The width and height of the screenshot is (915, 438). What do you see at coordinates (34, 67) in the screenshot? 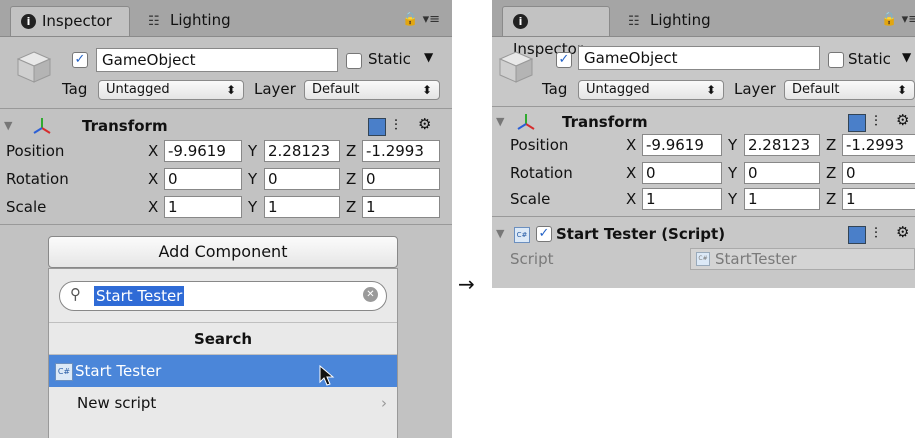
I see `gameobject-cube-icon` at bounding box center [34, 67].